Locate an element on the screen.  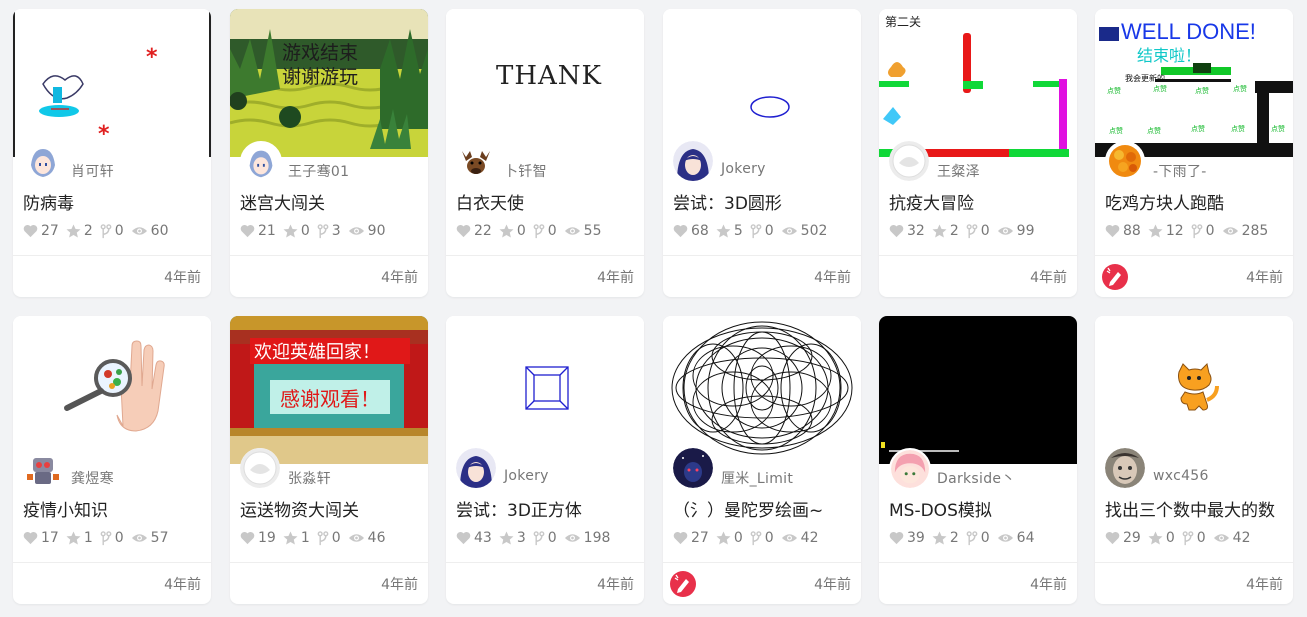
project-title: （氵）曼陀罗绘画~ is located at coordinates (767, 508).